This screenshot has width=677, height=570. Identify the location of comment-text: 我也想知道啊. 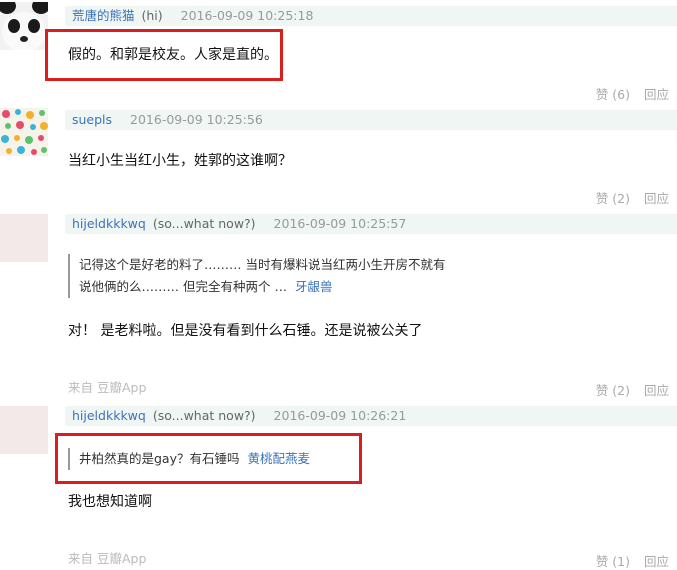
(110, 502).